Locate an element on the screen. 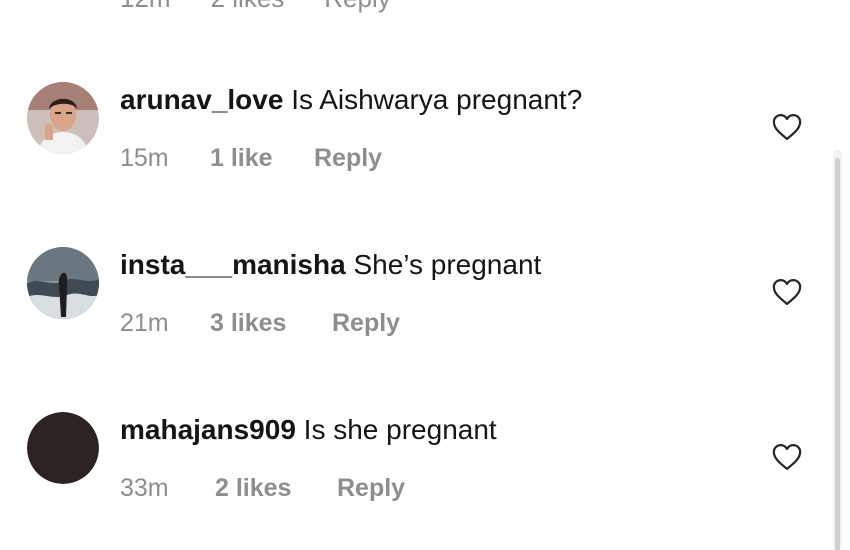  man-selfie-avatar-image is located at coordinates (63, 118).